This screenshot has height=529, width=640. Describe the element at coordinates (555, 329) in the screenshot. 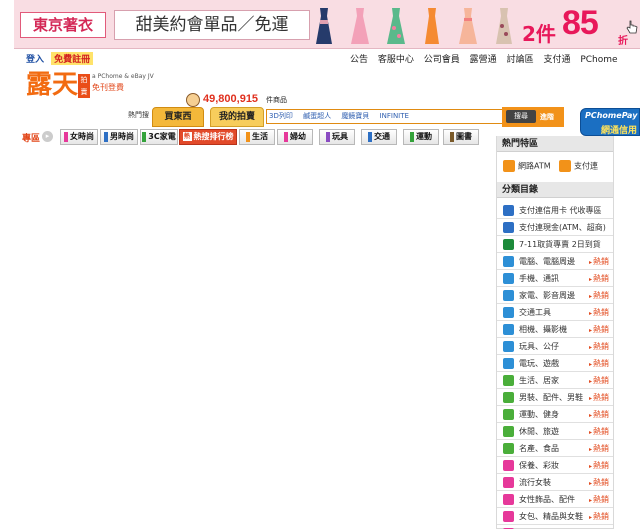

I see `category-list-item: 相機、攝影機 熱銷` at that location.